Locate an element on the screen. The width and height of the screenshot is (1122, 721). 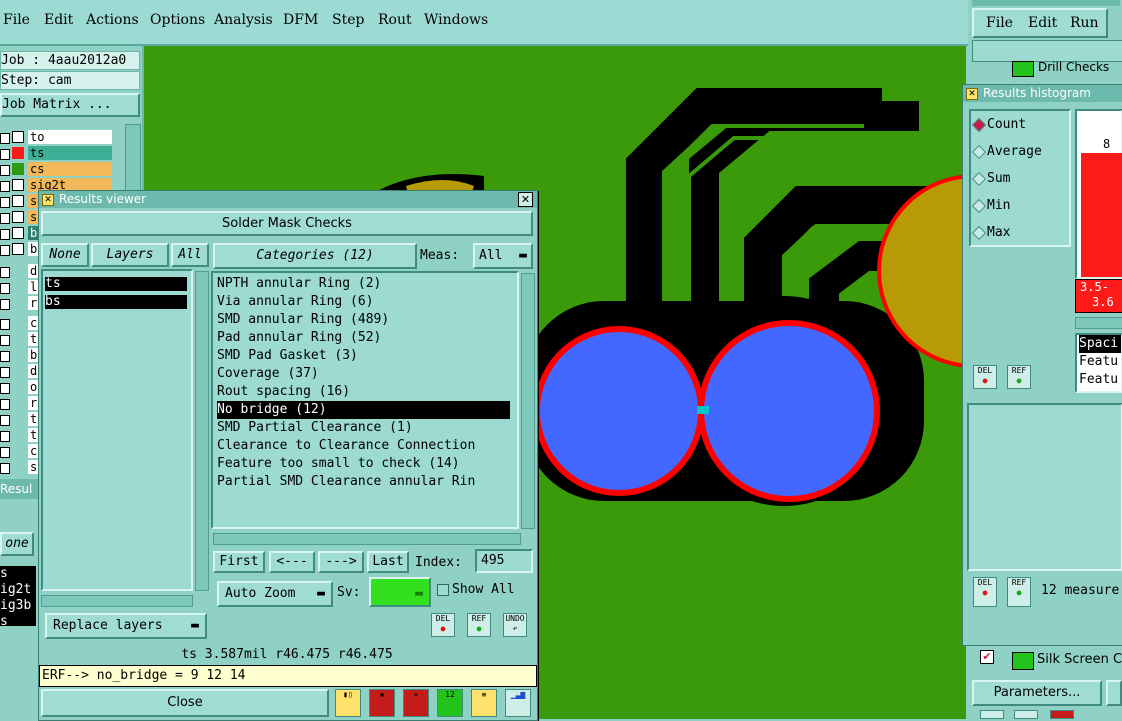
menu-options: Options is located at coordinates (177, 20).